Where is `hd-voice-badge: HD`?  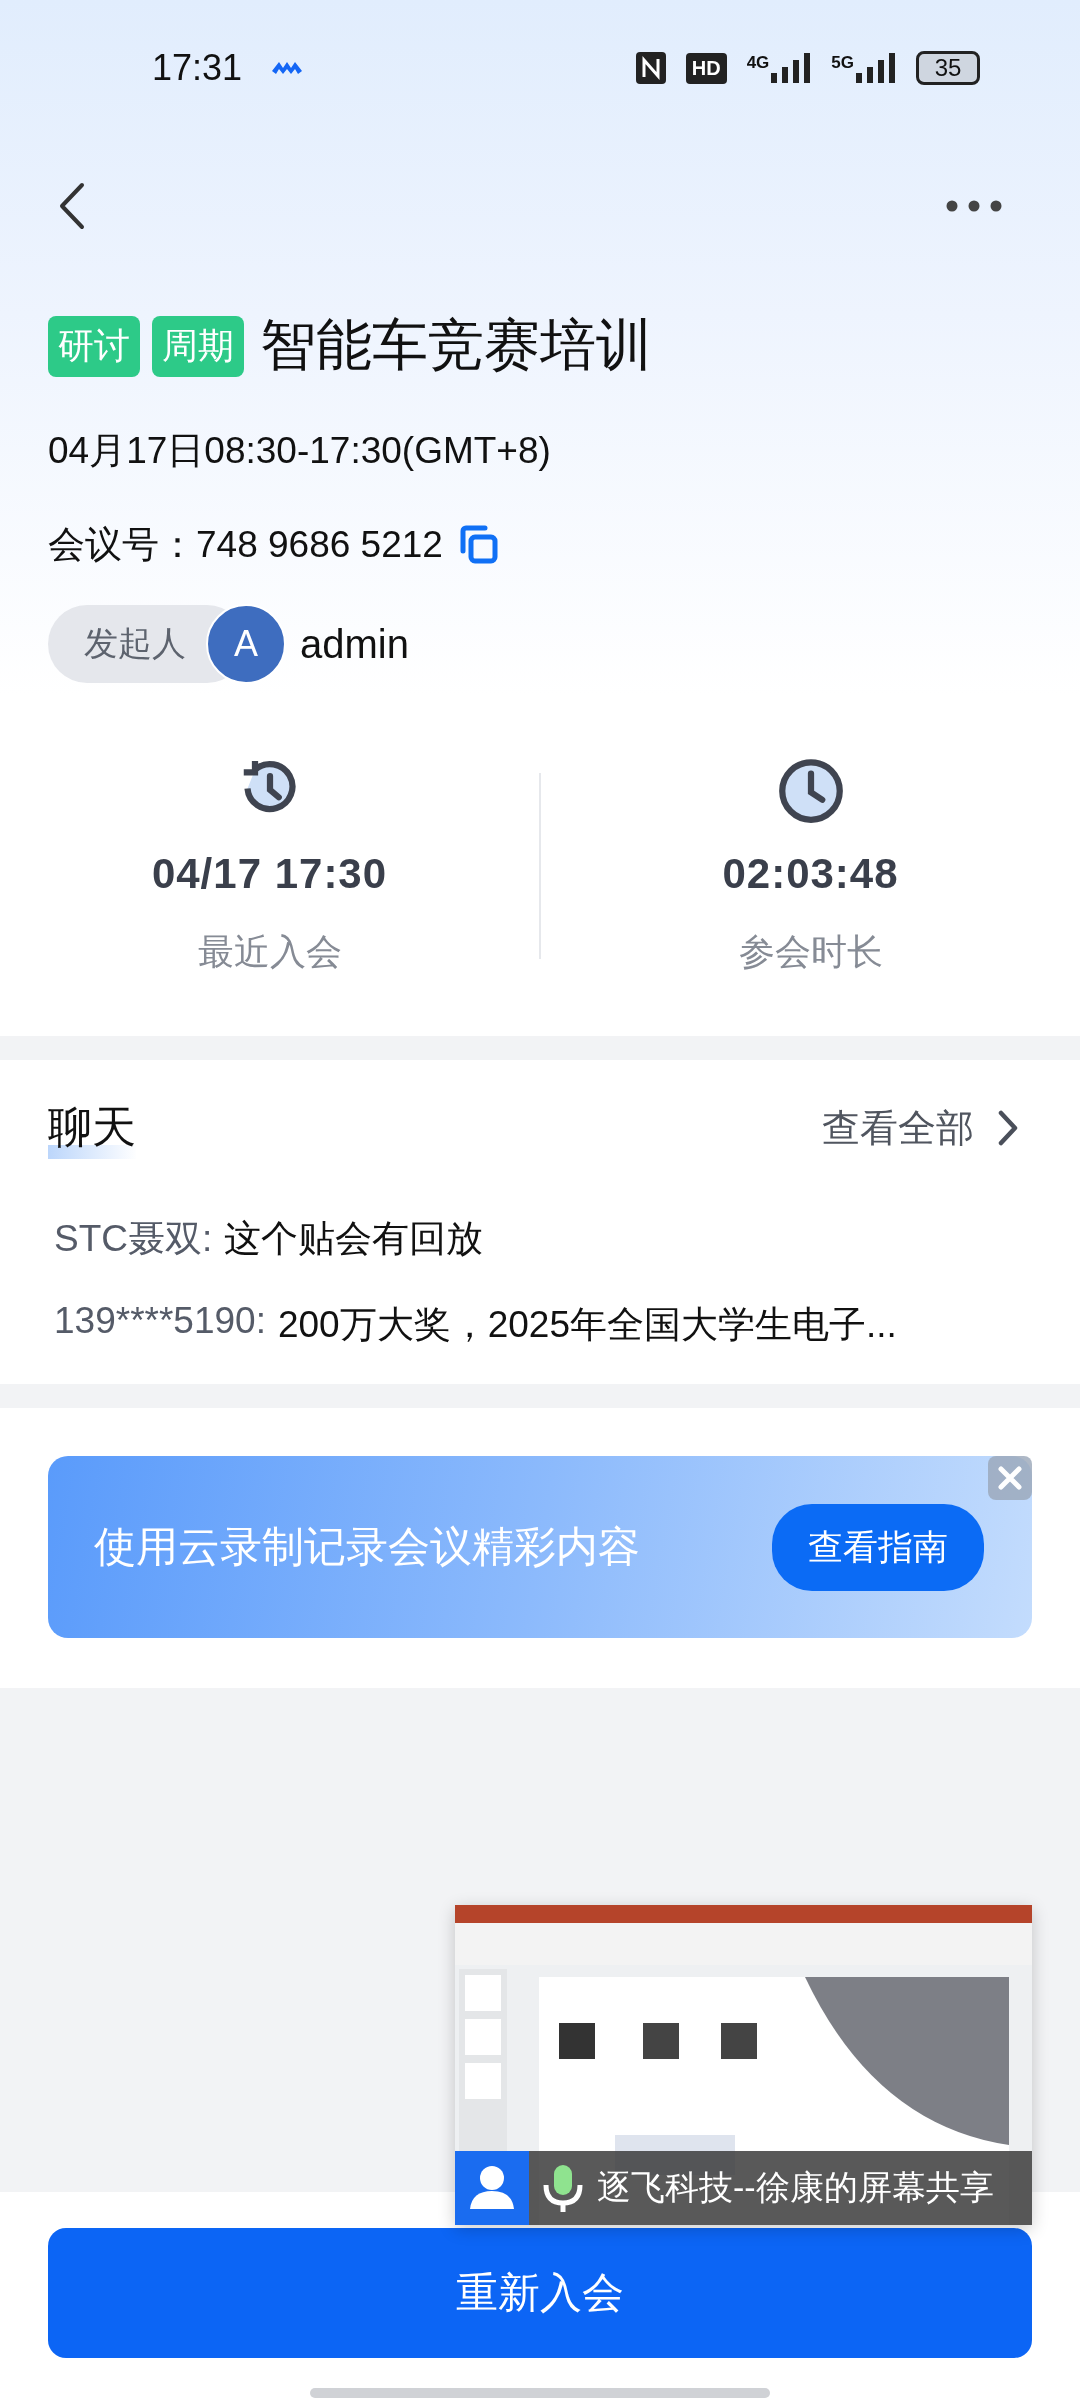 hd-voice-badge: HD is located at coordinates (706, 68).